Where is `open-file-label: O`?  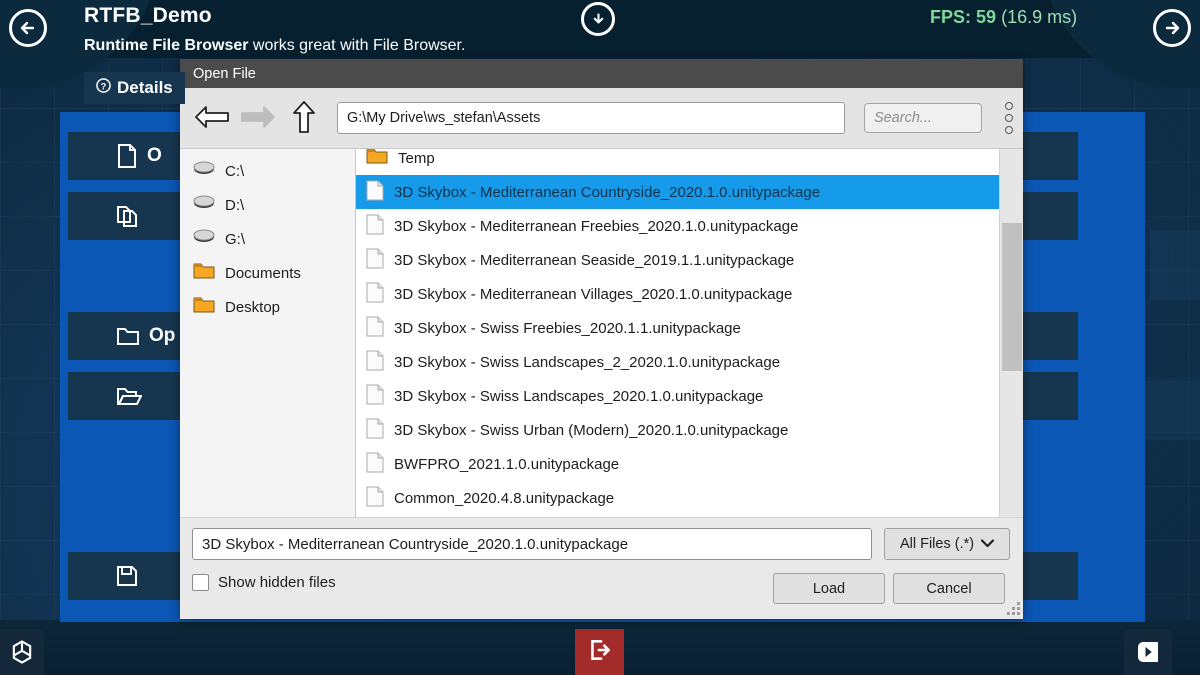
open-file-label: O is located at coordinates (154, 155).